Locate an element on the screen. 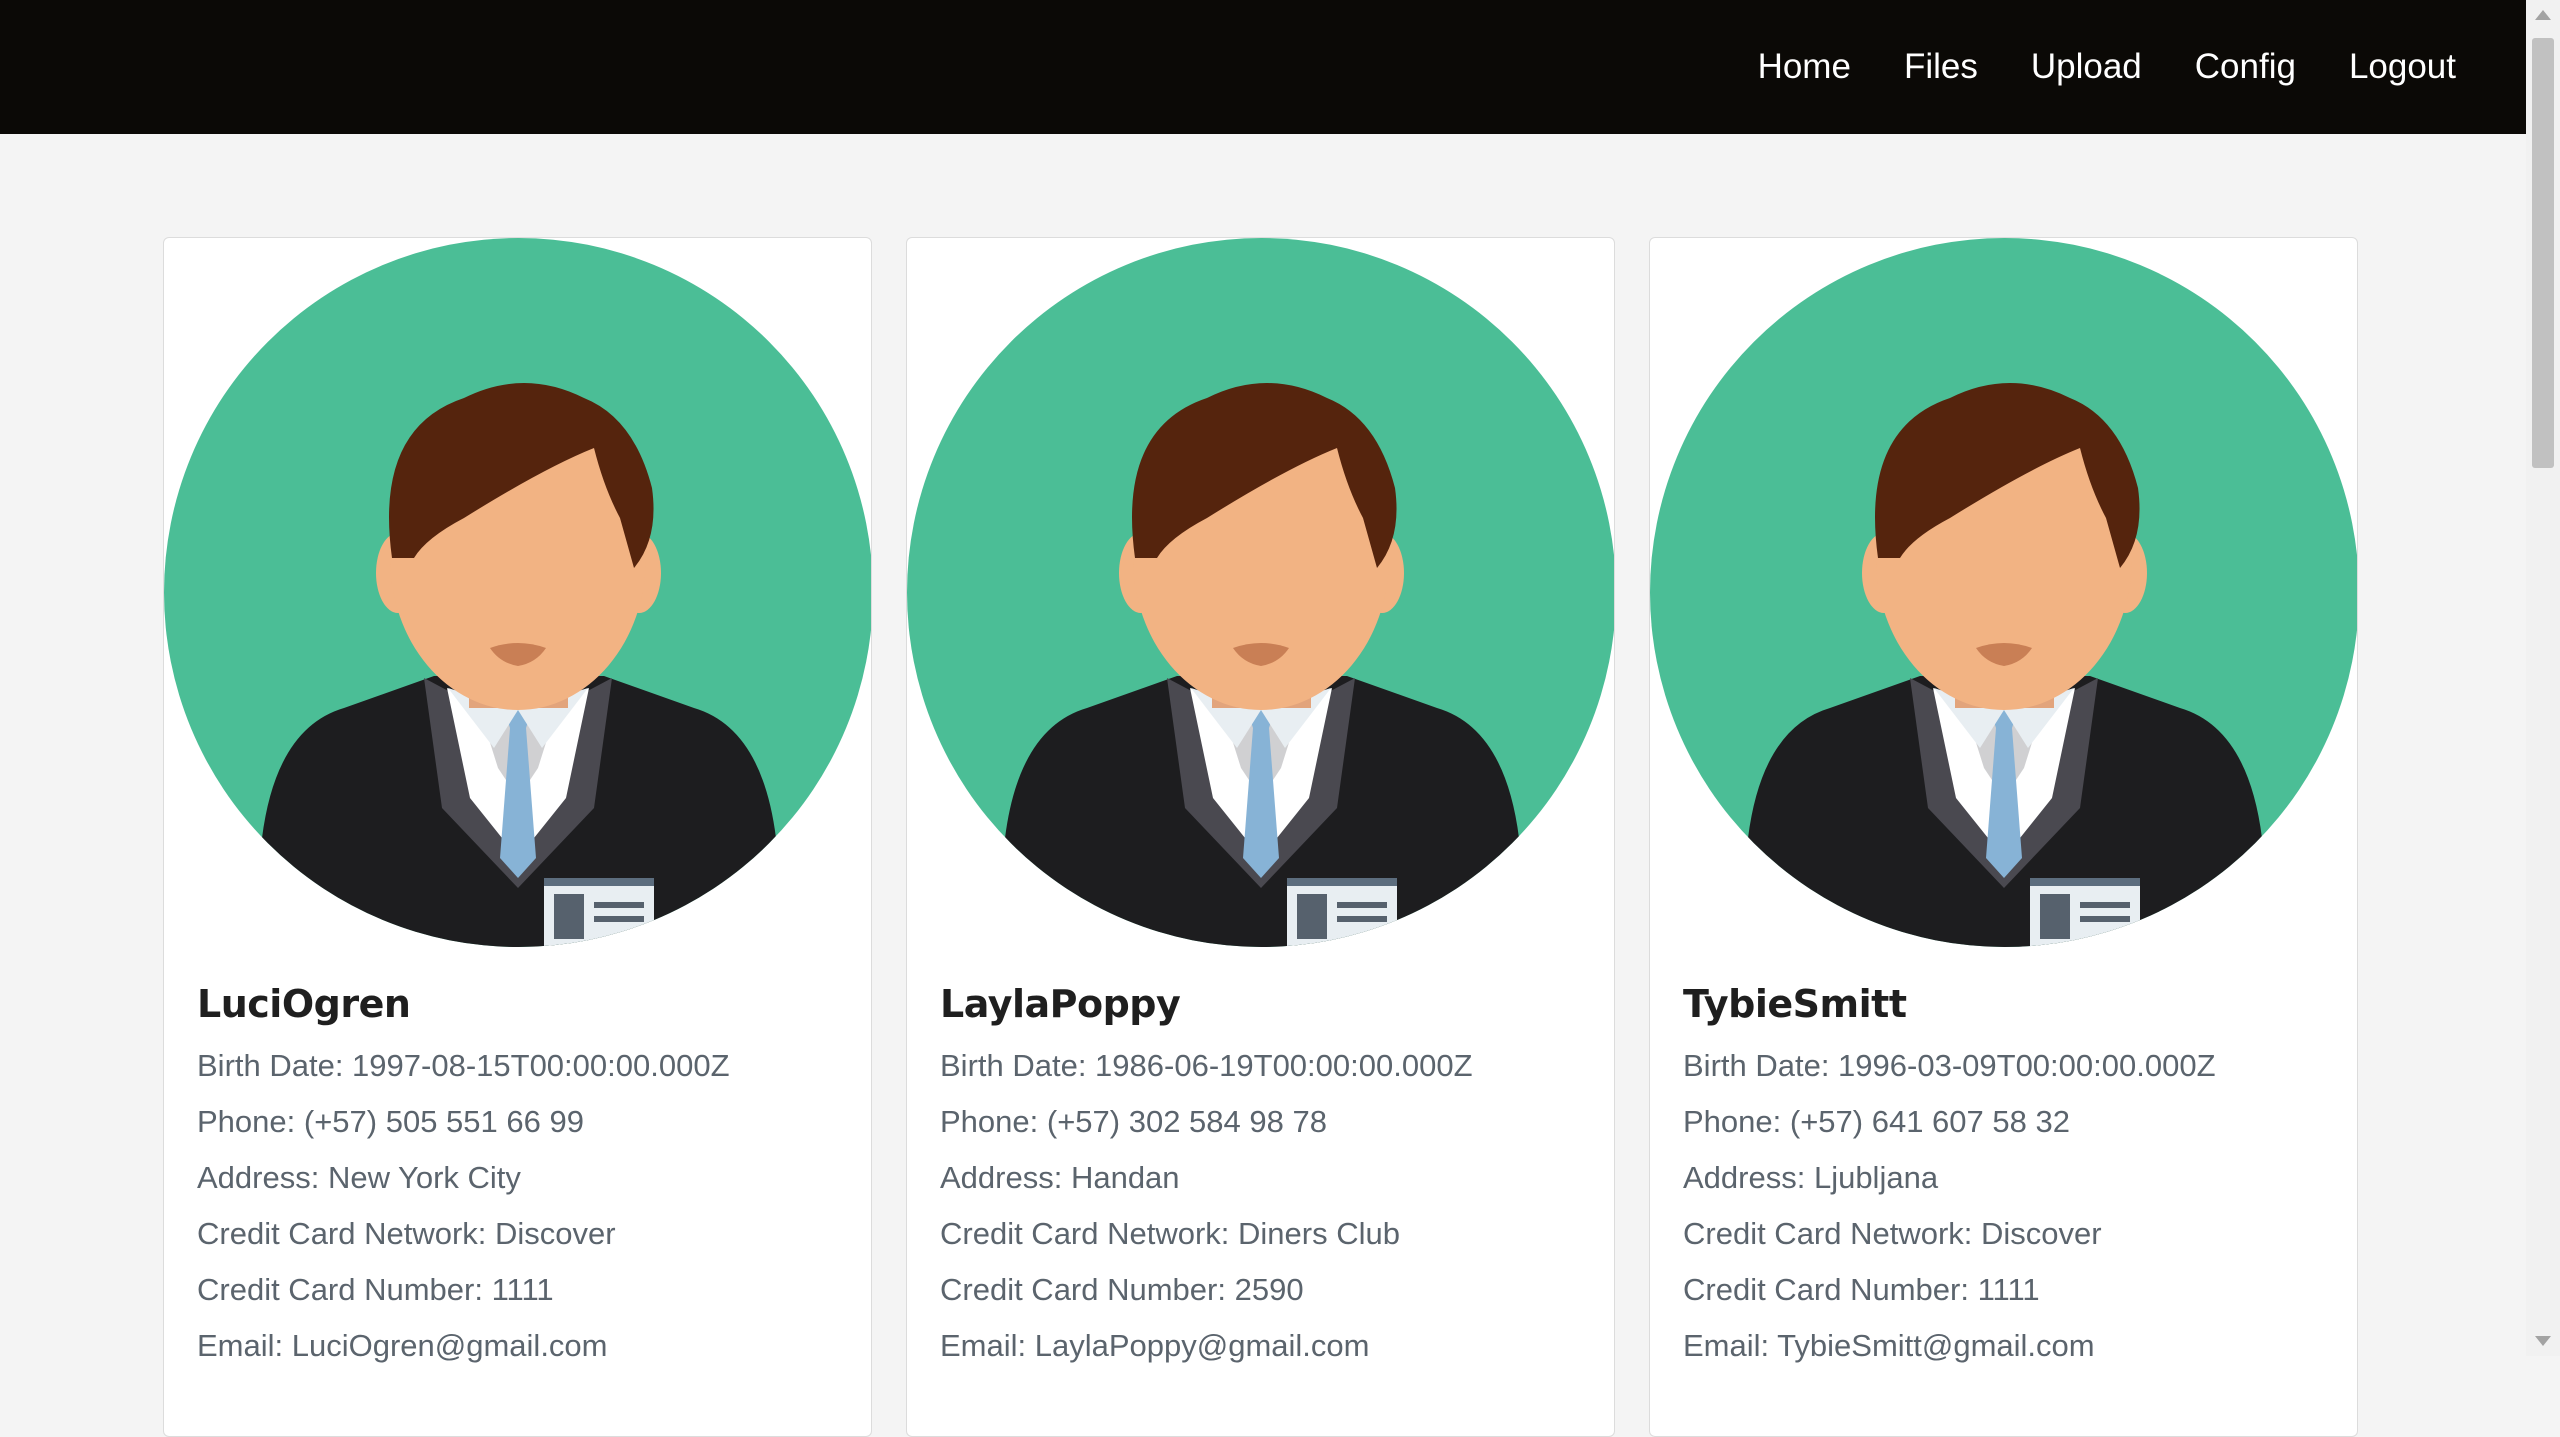 The image size is (2560, 1437). nav-upload-link: Upload is located at coordinates (2086, 67).